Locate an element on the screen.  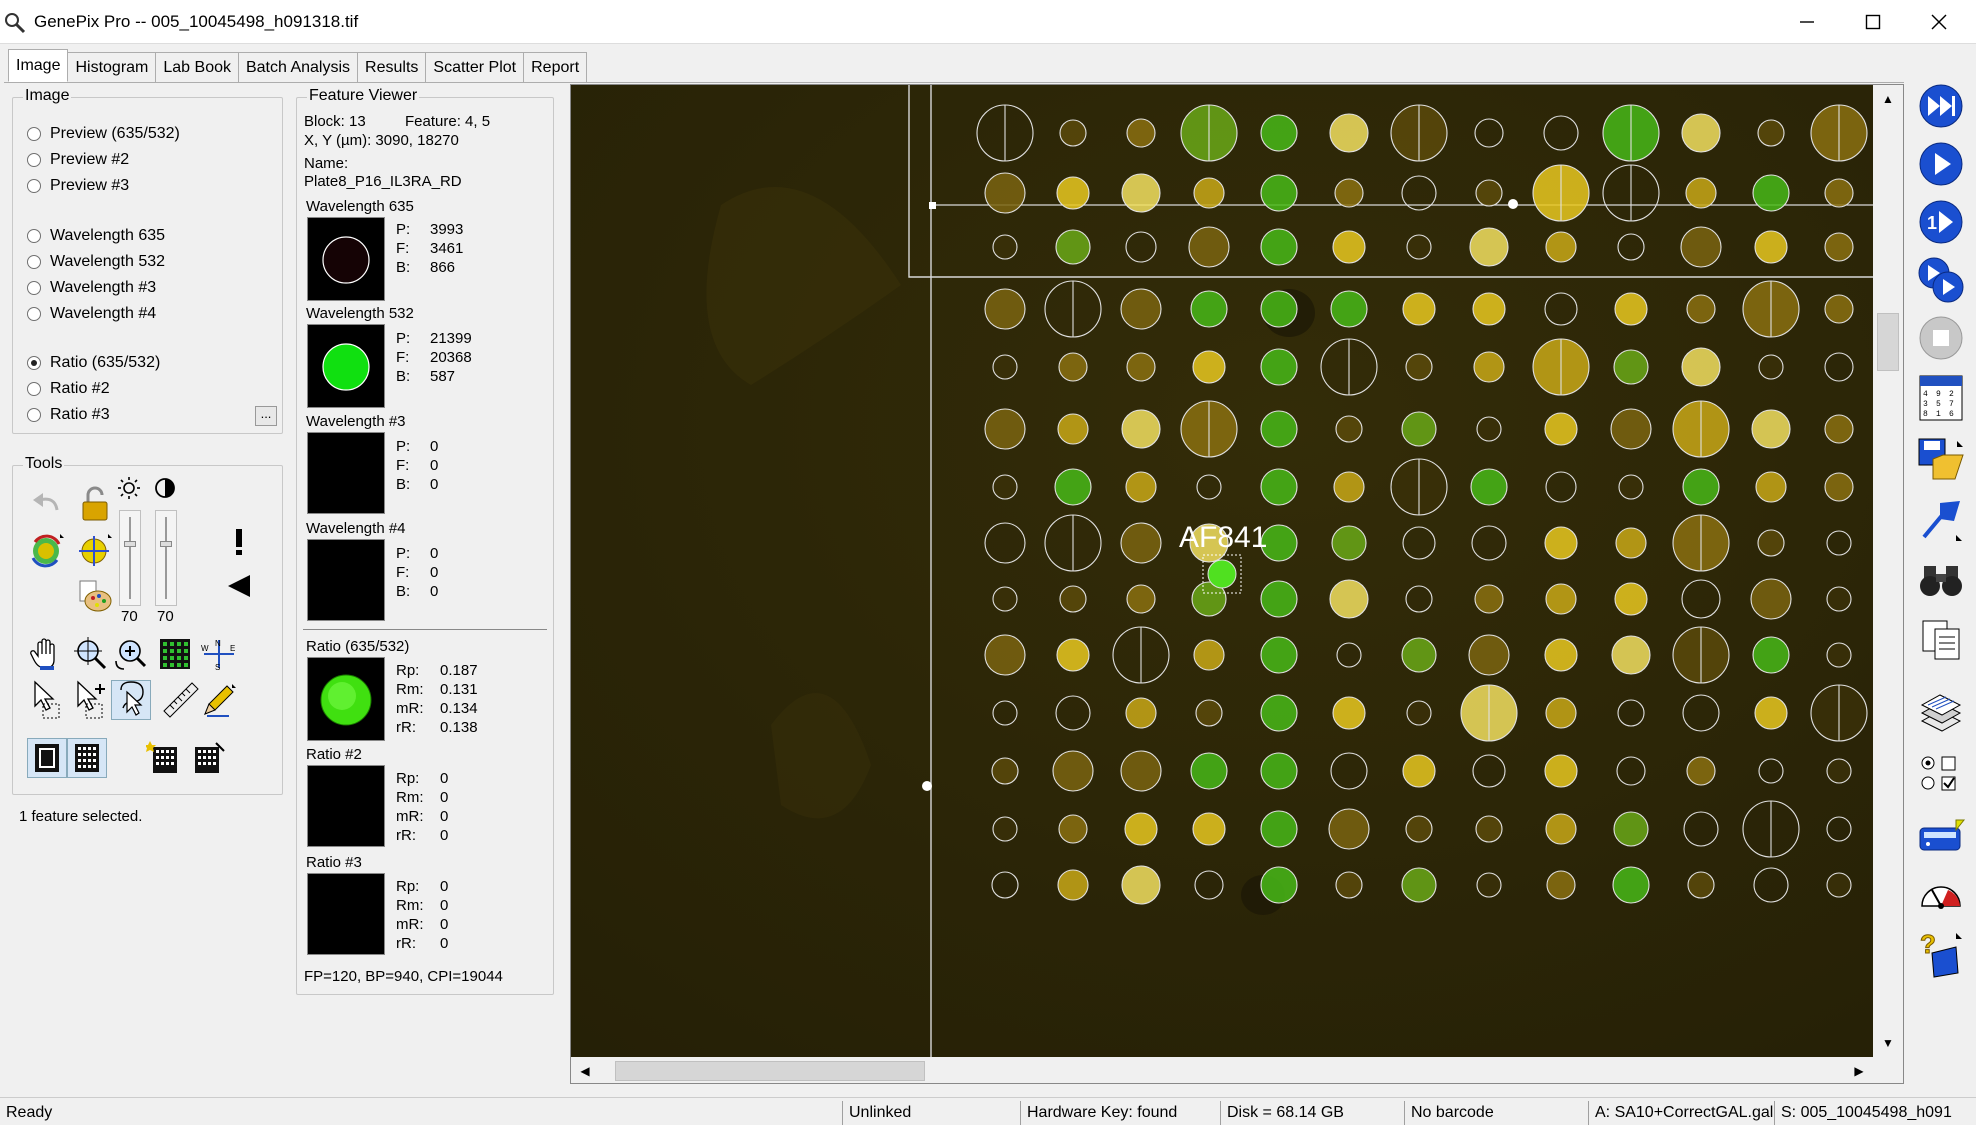
tab-image: Image is located at coordinates (38, 65).